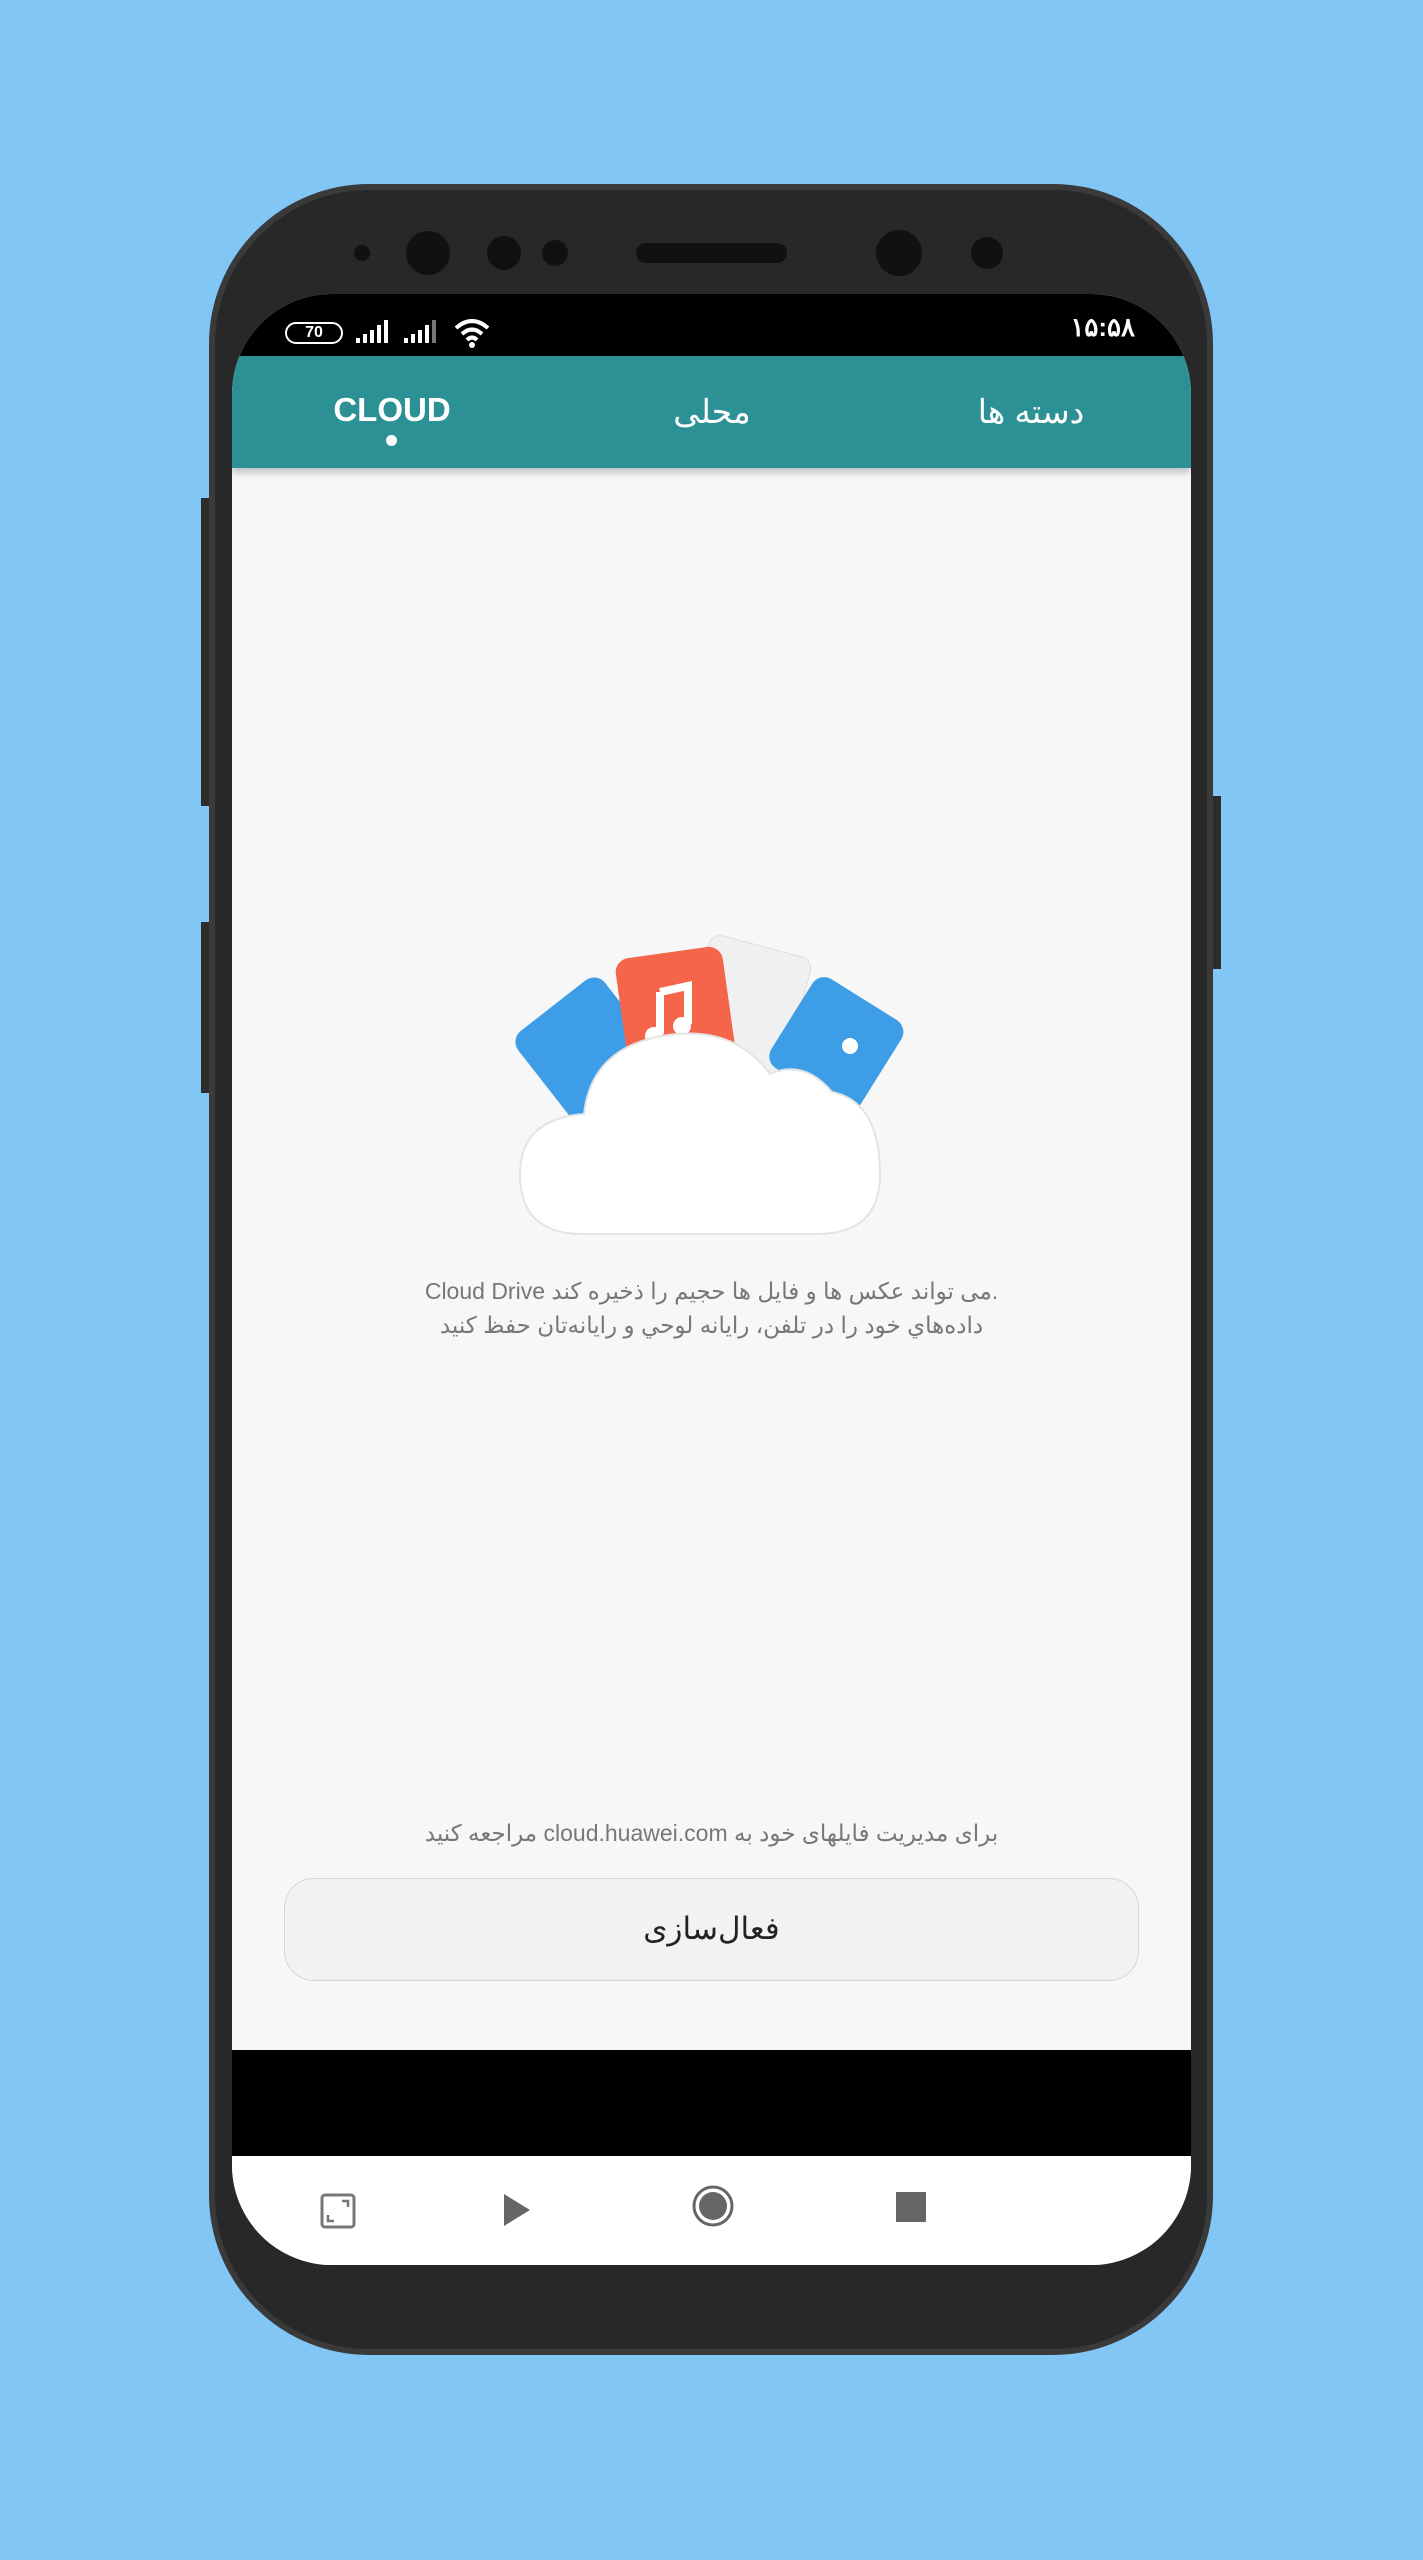 The height and width of the screenshot is (2560, 1423). What do you see at coordinates (713, 2206) in the screenshot?
I see `home-icon` at bounding box center [713, 2206].